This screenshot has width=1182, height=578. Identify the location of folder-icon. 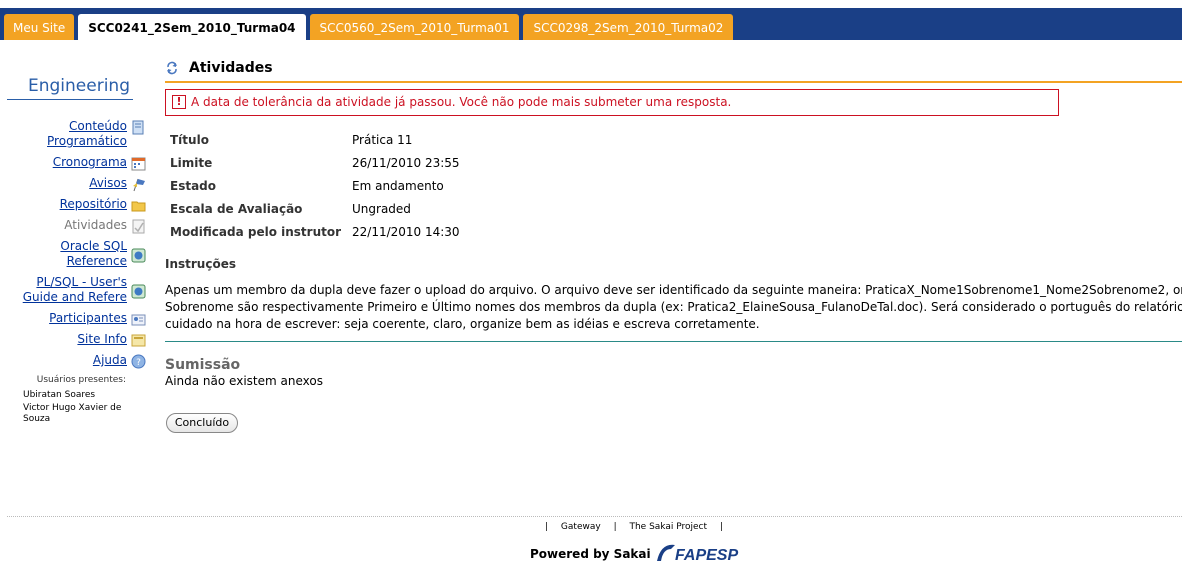
(138, 206).